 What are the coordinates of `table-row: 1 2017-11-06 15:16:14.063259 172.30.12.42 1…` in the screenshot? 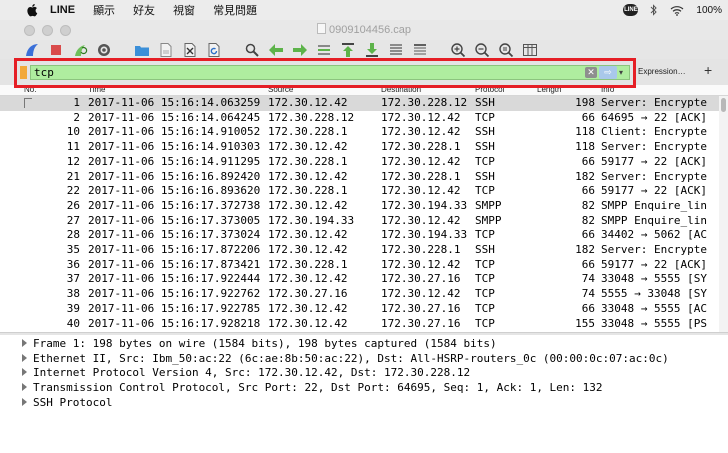 It's located at (360, 103).